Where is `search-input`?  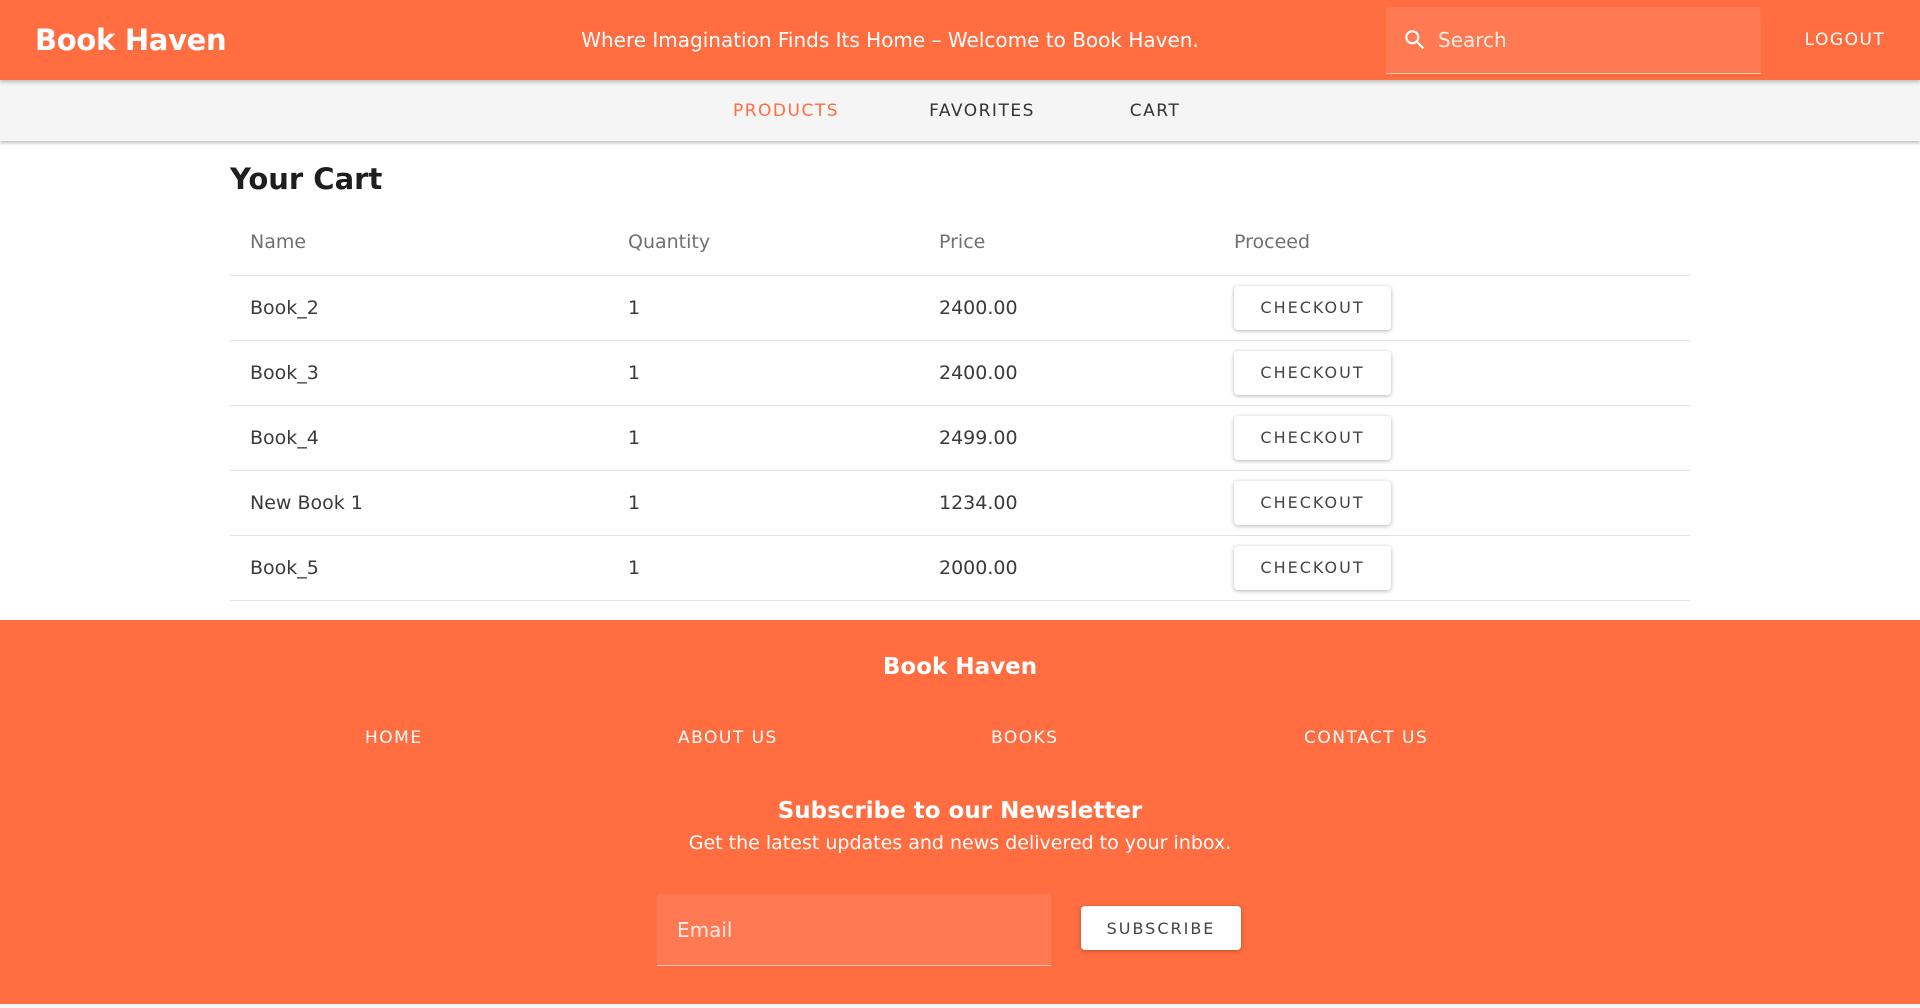 search-input is located at coordinates (1588, 40).